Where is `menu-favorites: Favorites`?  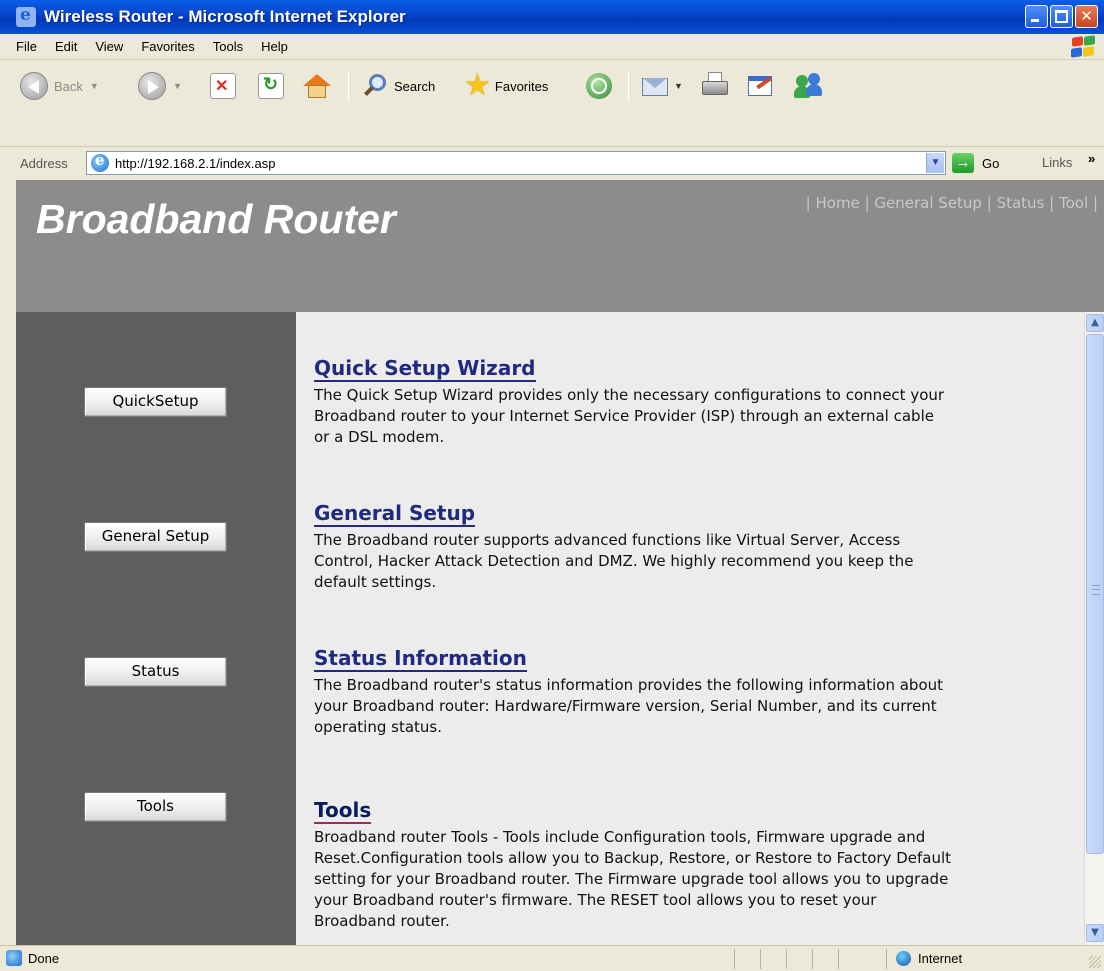 menu-favorites: Favorites is located at coordinates (167, 46).